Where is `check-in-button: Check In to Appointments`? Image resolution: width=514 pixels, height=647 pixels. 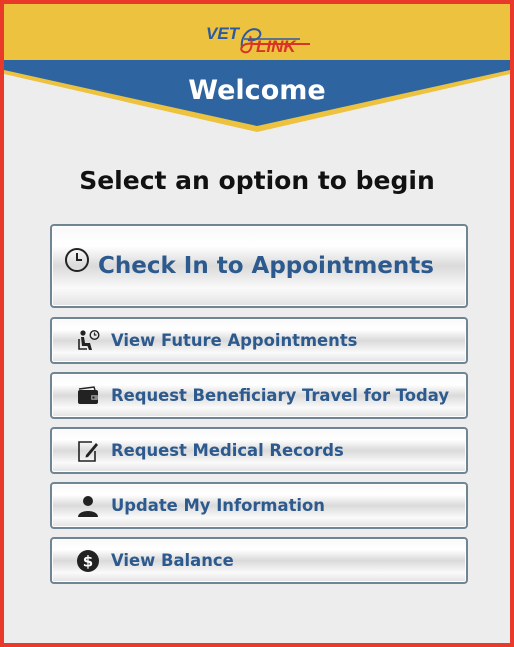
check-in-button: Check In to Appointments is located at coordinates (259, 266).